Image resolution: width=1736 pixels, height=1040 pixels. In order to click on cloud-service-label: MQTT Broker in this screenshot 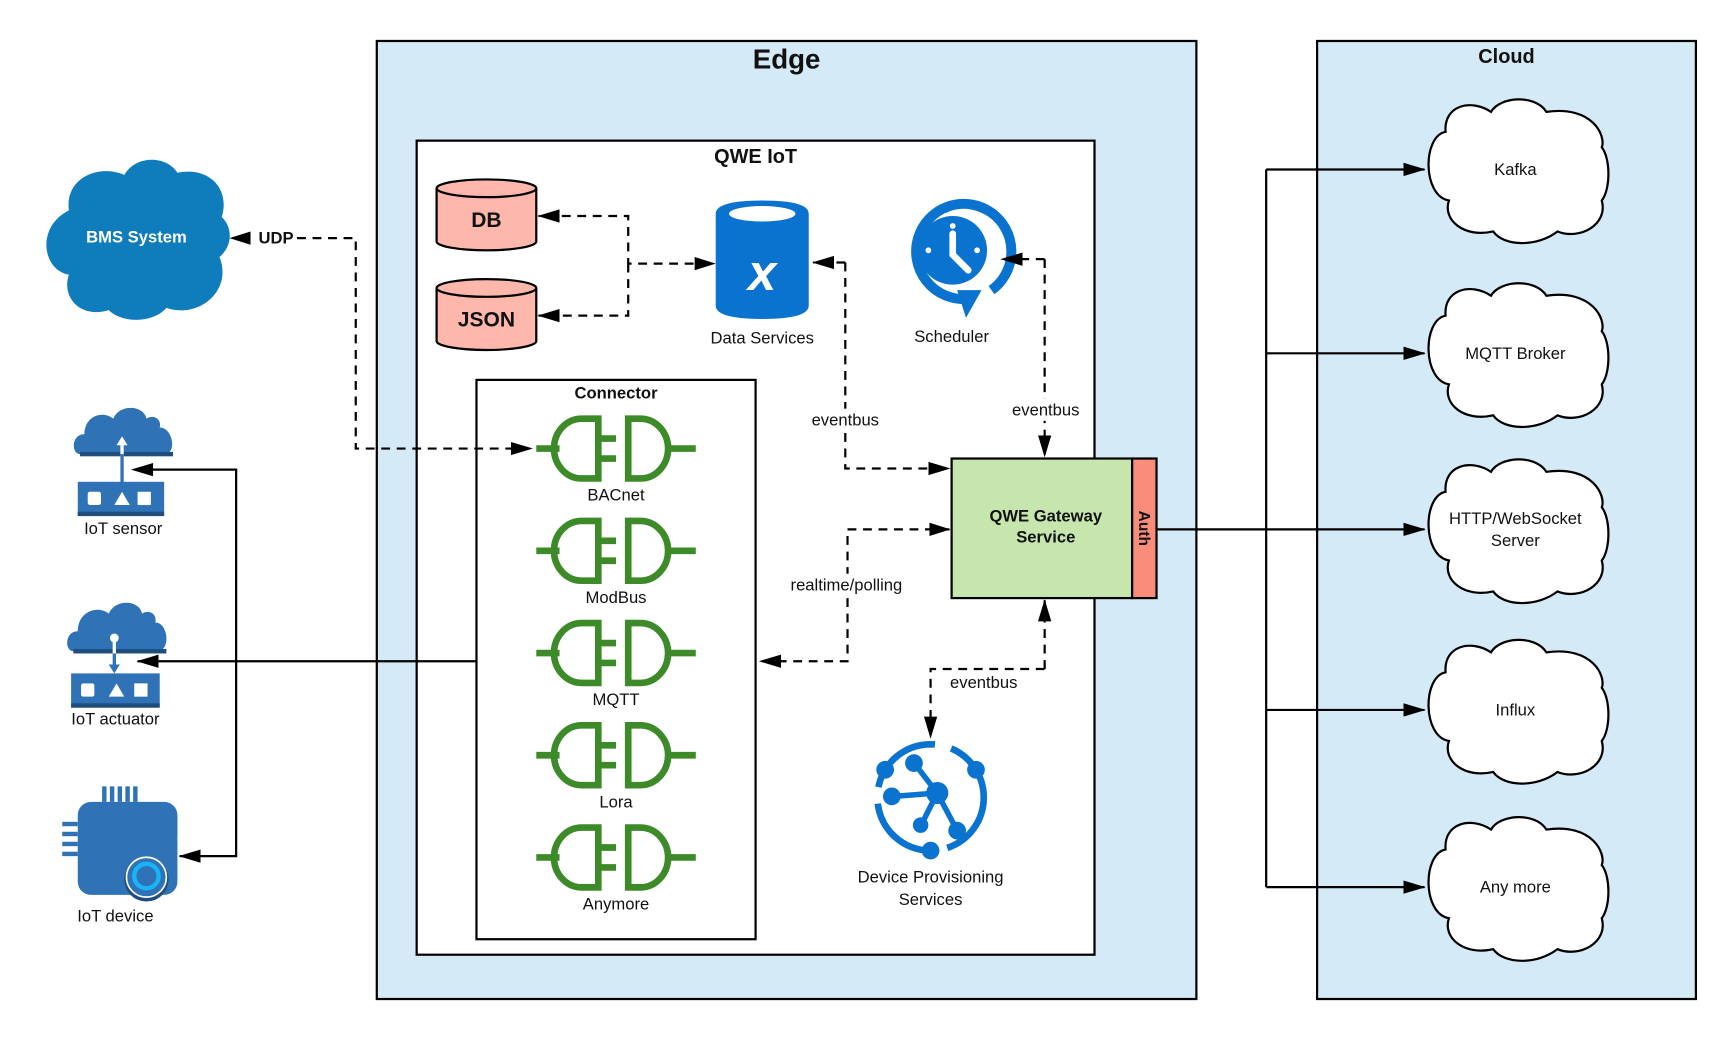, I will do `click(1515, 353)`.